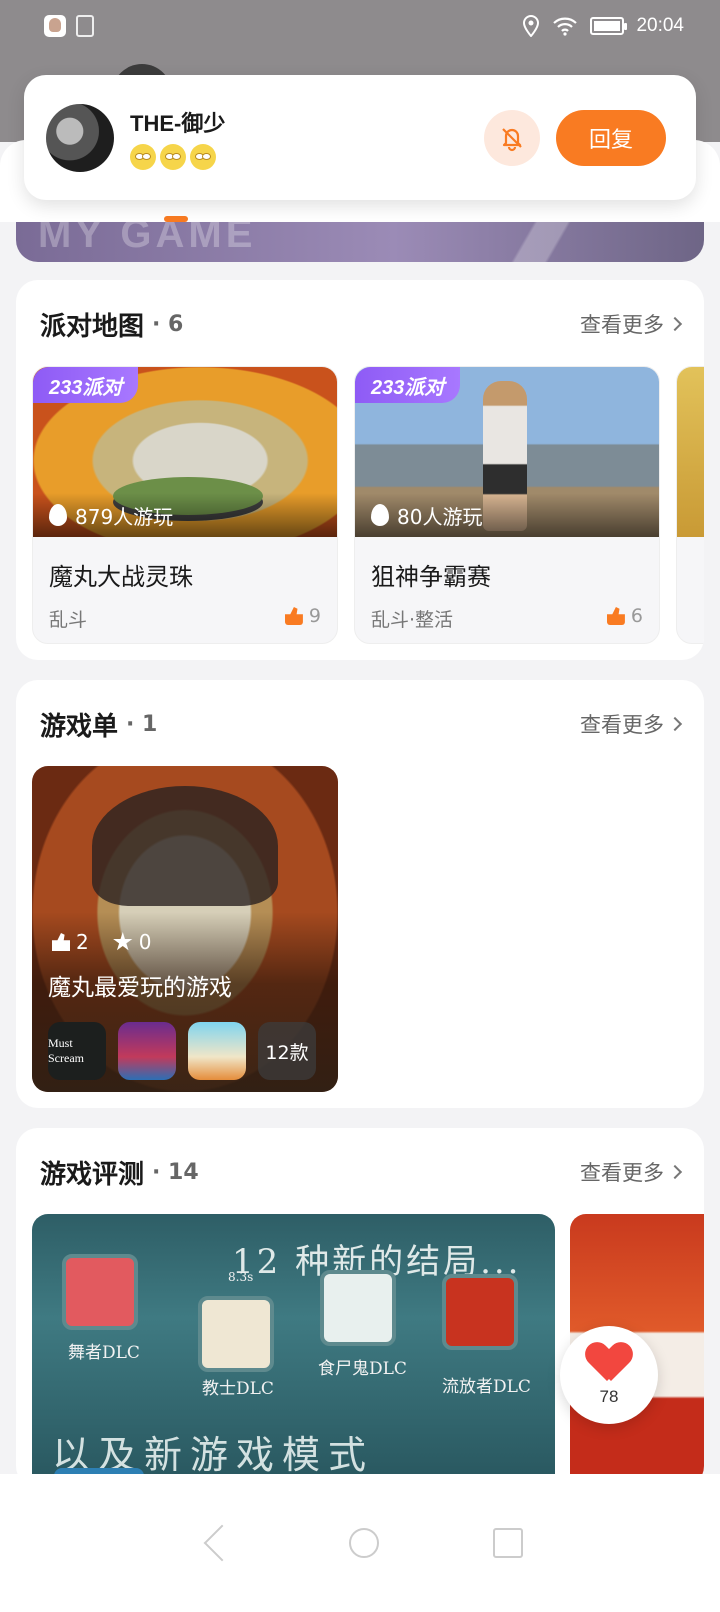  I want to click on game-icons-row: Must Scream 12款, so click(182, 1051).